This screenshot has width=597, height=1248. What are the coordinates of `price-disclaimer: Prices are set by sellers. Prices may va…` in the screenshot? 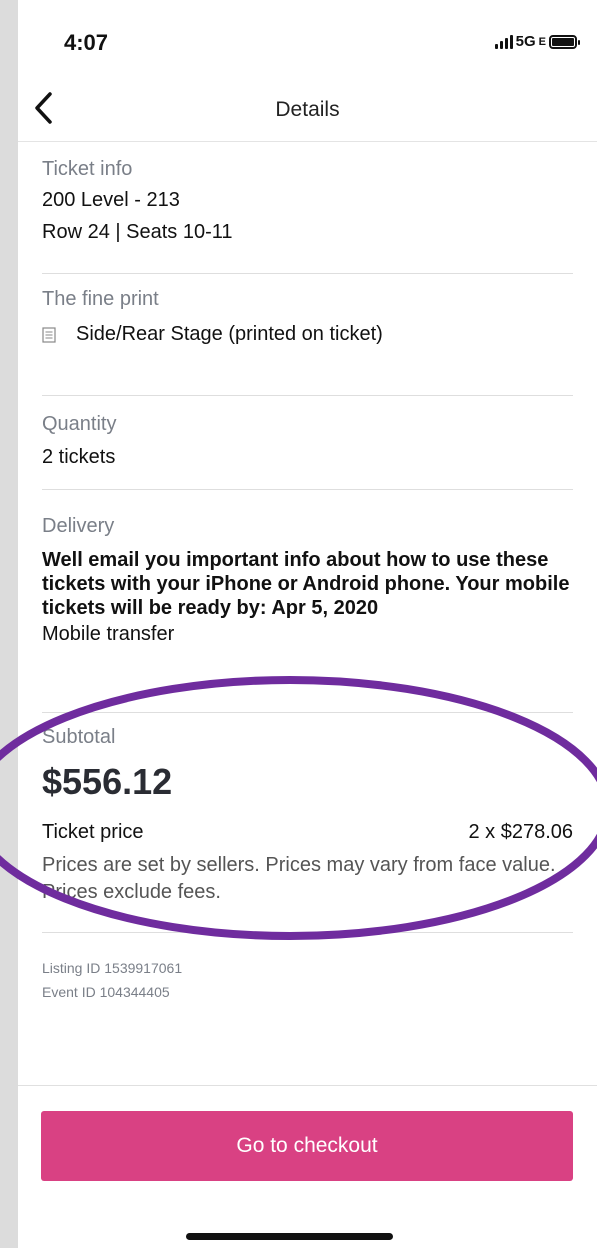 It's located at (299, 878).